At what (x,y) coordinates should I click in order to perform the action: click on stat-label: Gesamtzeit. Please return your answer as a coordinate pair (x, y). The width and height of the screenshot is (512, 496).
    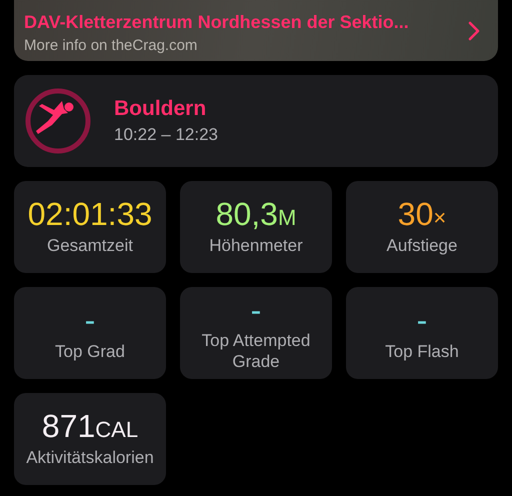
    Looking at the image, I should click on (90, 246).